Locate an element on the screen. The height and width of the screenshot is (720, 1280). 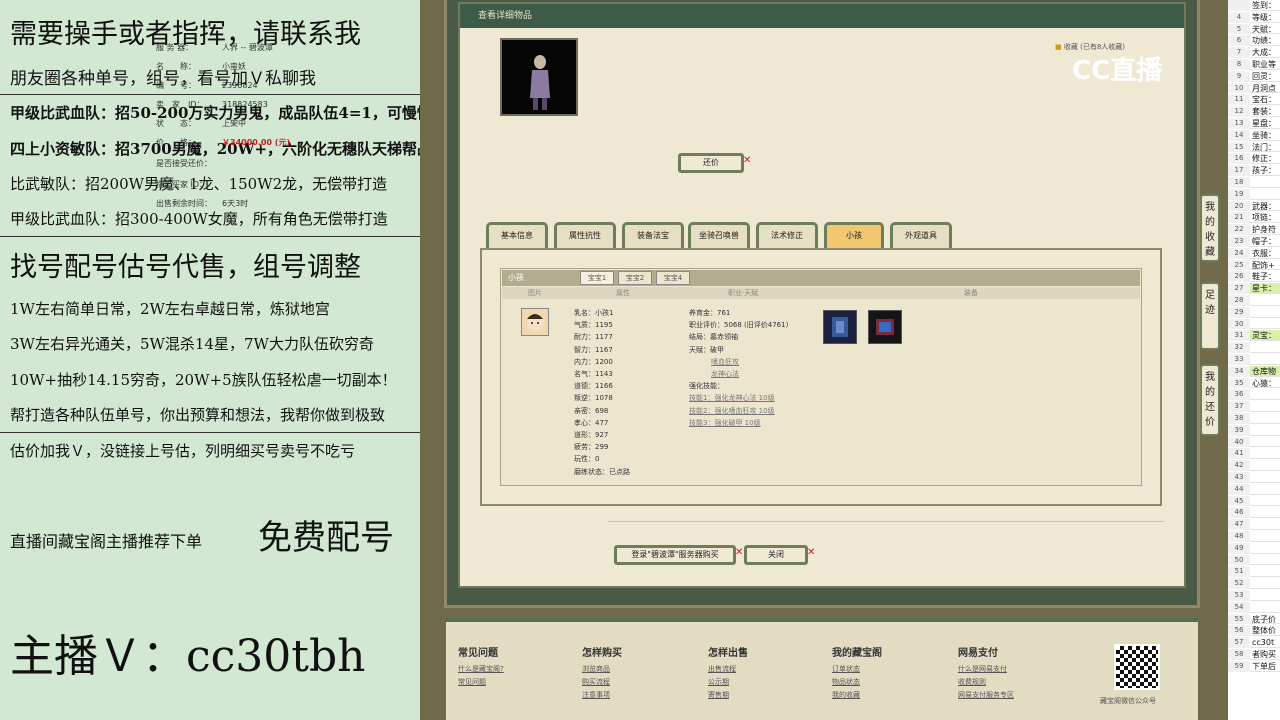
sheet-row: 59 下单后 is located at coordinates (1254, 666).